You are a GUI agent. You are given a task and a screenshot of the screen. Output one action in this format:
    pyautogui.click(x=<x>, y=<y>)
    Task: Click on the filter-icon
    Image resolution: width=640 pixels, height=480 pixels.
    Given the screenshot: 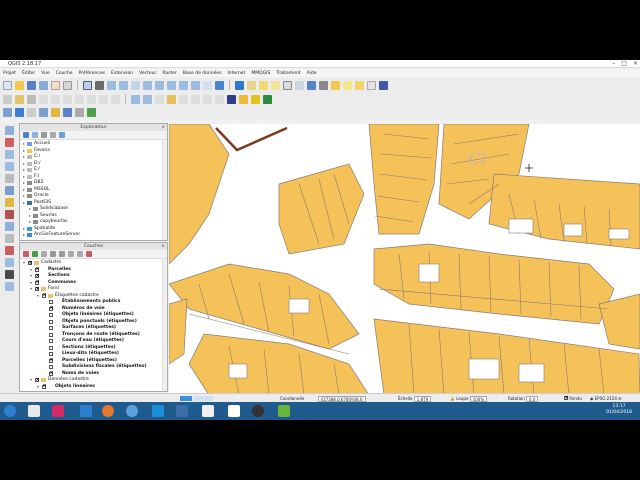 What is the action you would take?
    pyautogui.click(x=44, y=135)
    